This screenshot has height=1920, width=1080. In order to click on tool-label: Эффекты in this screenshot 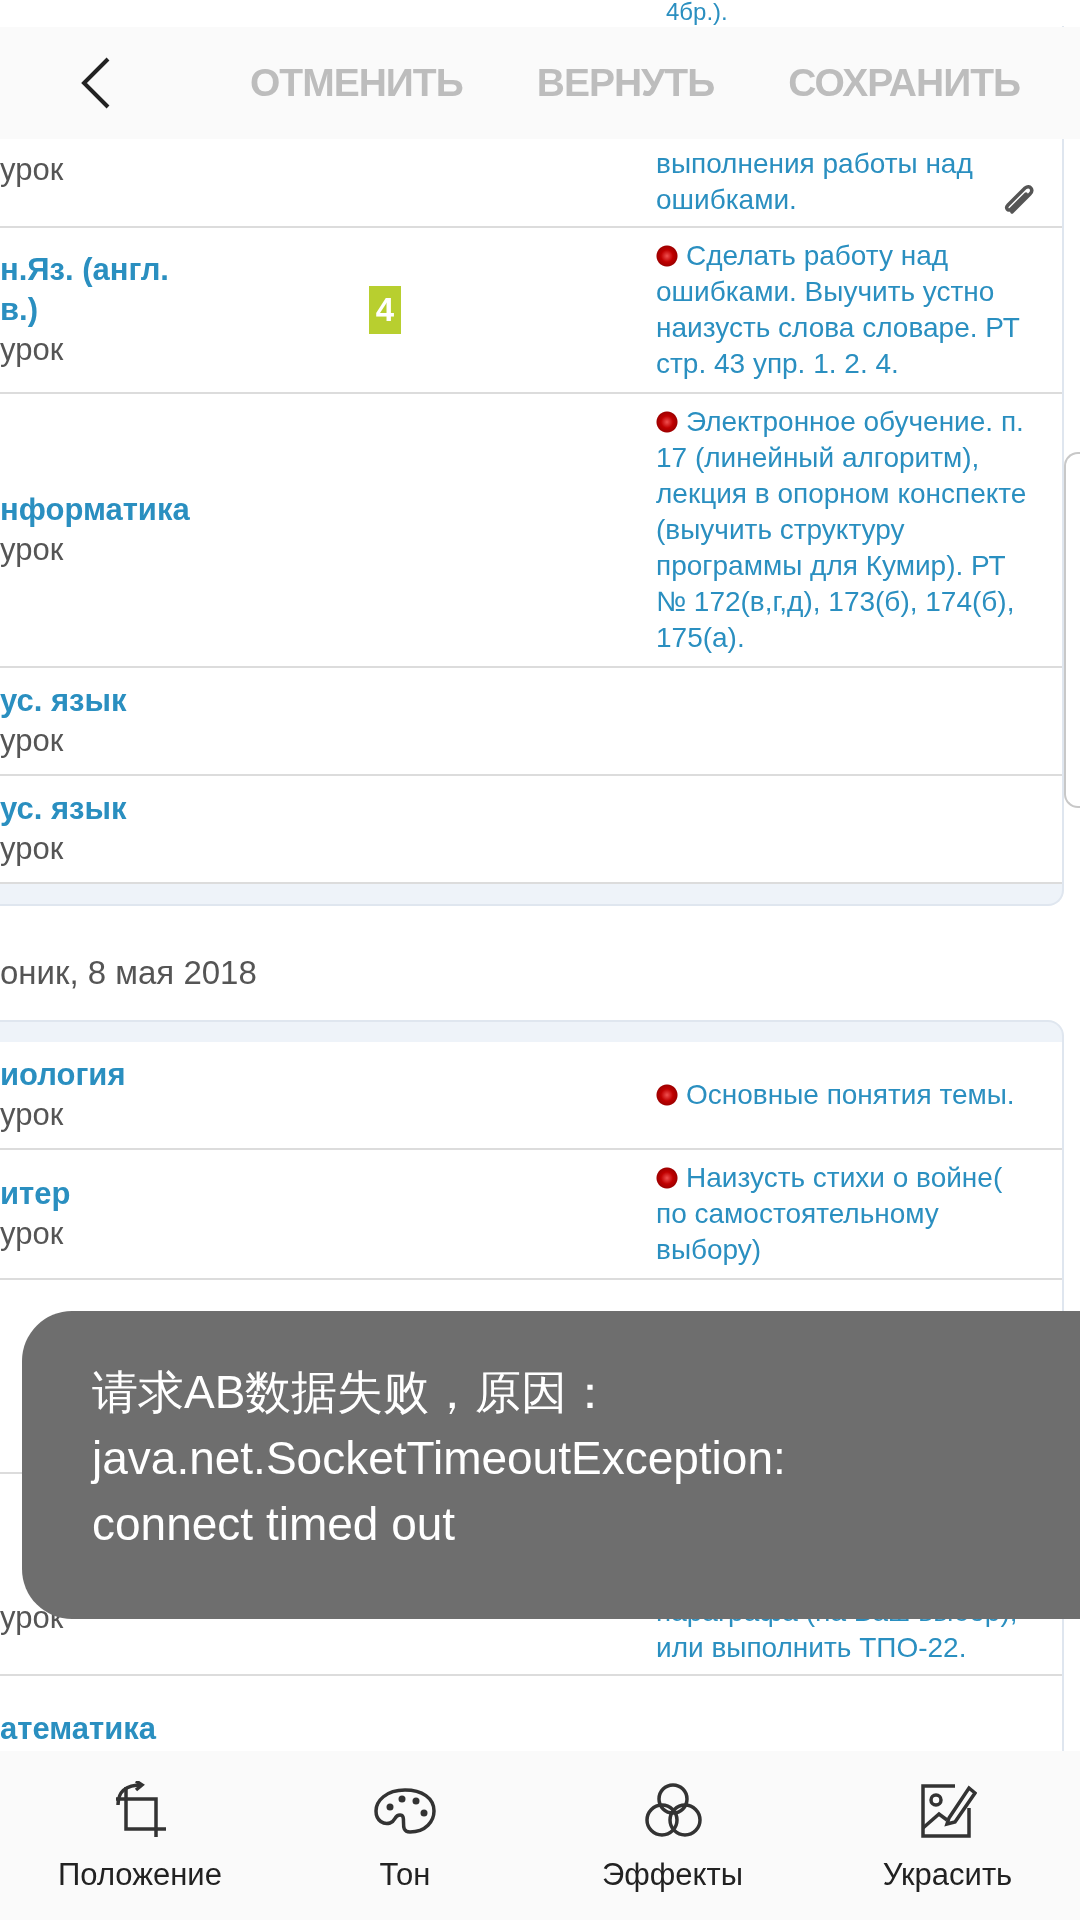, I will do `click(672, 1875)`.